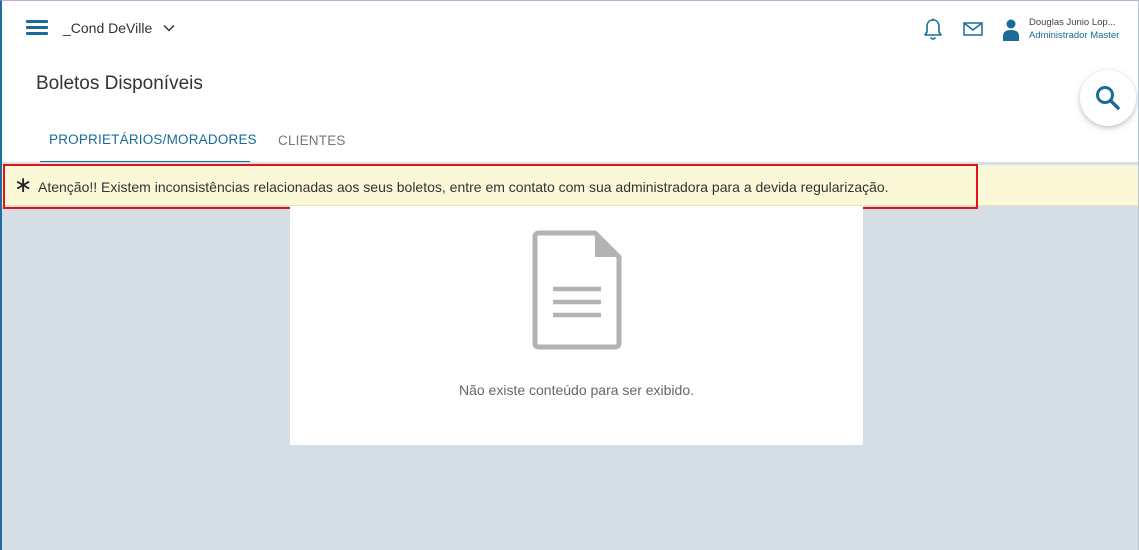 Image resolution: width=1139 pixels, height=550 pixels. I want to click on chevron-down-icon, so click(169, 28).